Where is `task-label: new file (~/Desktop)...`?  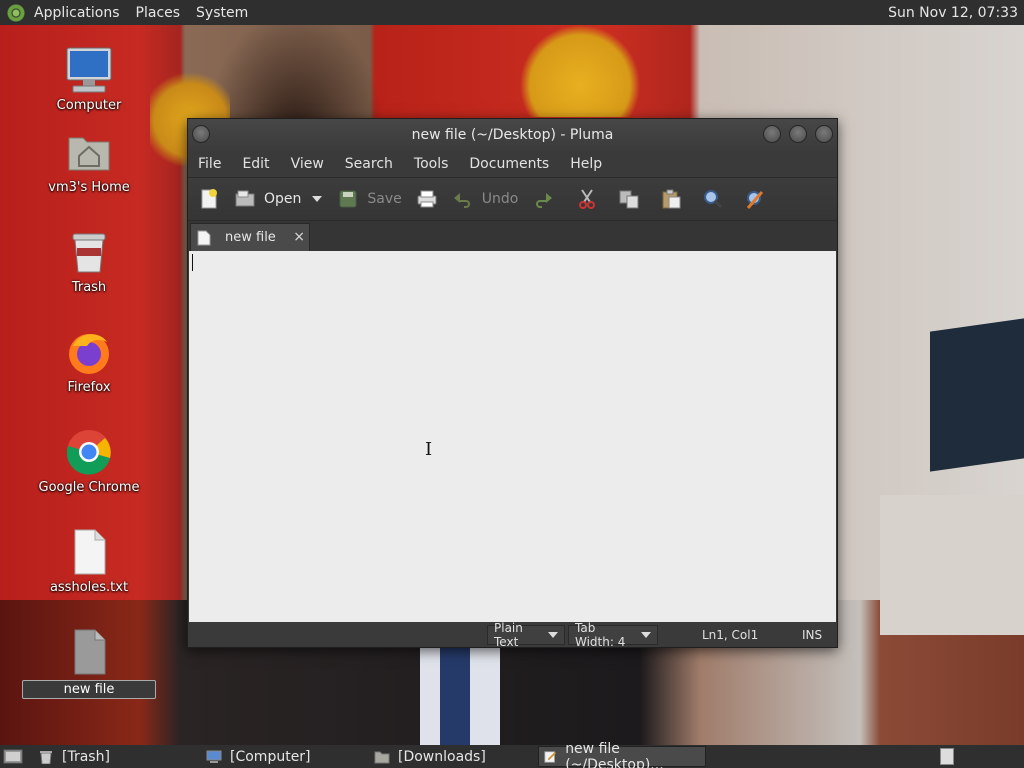
task-label: new file (~/Desktop)... is located at coordinates (614, 754).